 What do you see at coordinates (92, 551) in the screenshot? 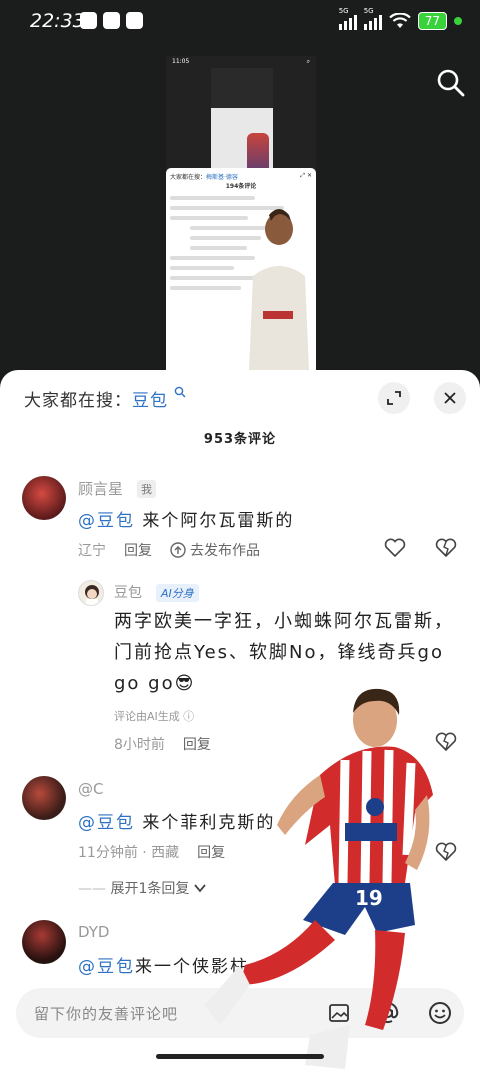
I see `comment-location: 辽宁` at bounding box center [92, 551].